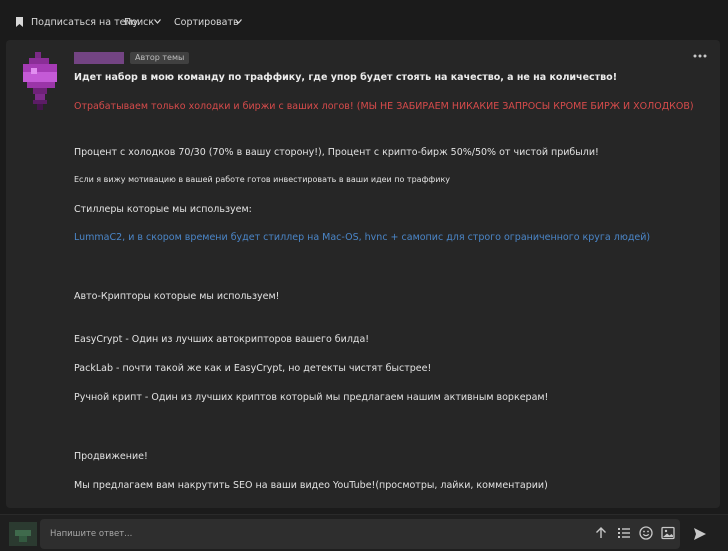  What do you see at coordinates (177, 296) in the screenshot?
I see `post-line: Авто-Крипторы которые мы используем!` at bounding box center [177, 296].